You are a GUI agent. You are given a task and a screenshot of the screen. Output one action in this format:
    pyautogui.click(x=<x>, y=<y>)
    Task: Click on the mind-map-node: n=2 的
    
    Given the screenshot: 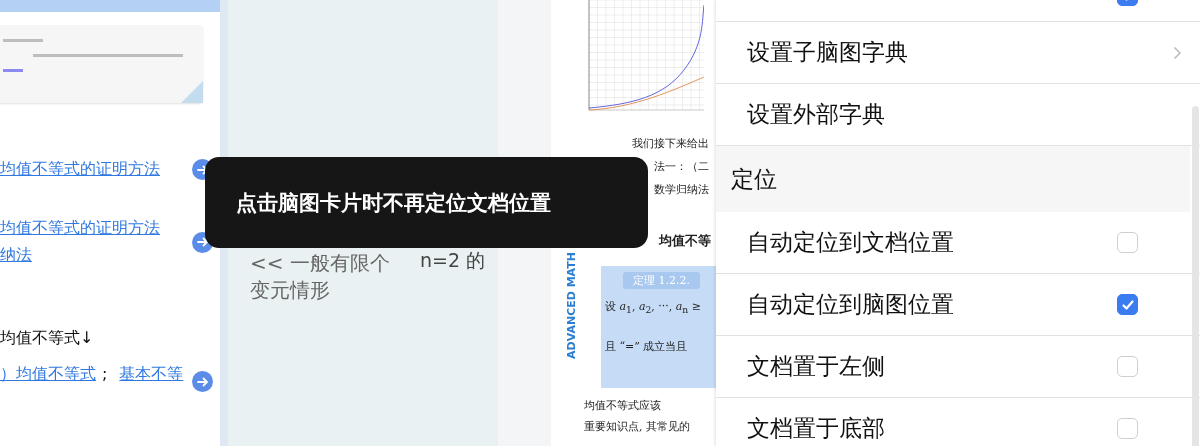 What is the action you would take?
    pyautogui.click(x=453, y=260)
    